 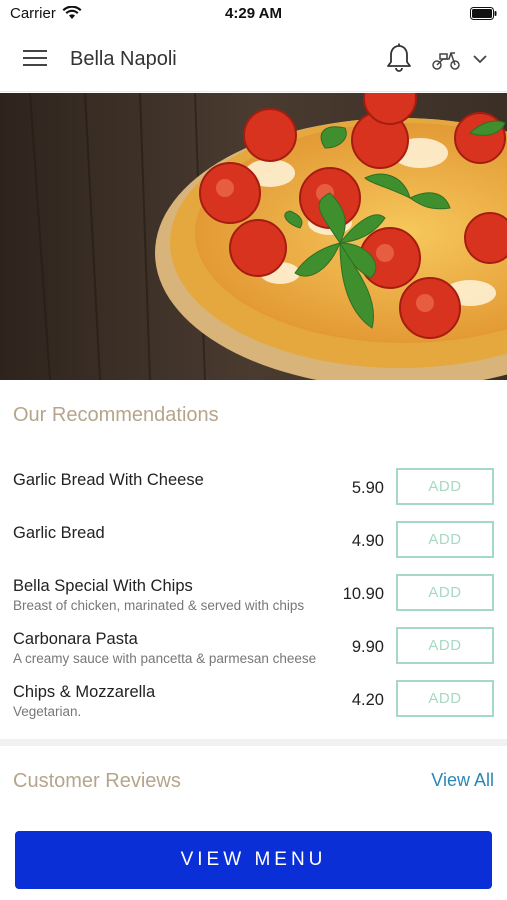 I want to click on view-menu-button: VIEW MENU, so click(x=253, y=860).